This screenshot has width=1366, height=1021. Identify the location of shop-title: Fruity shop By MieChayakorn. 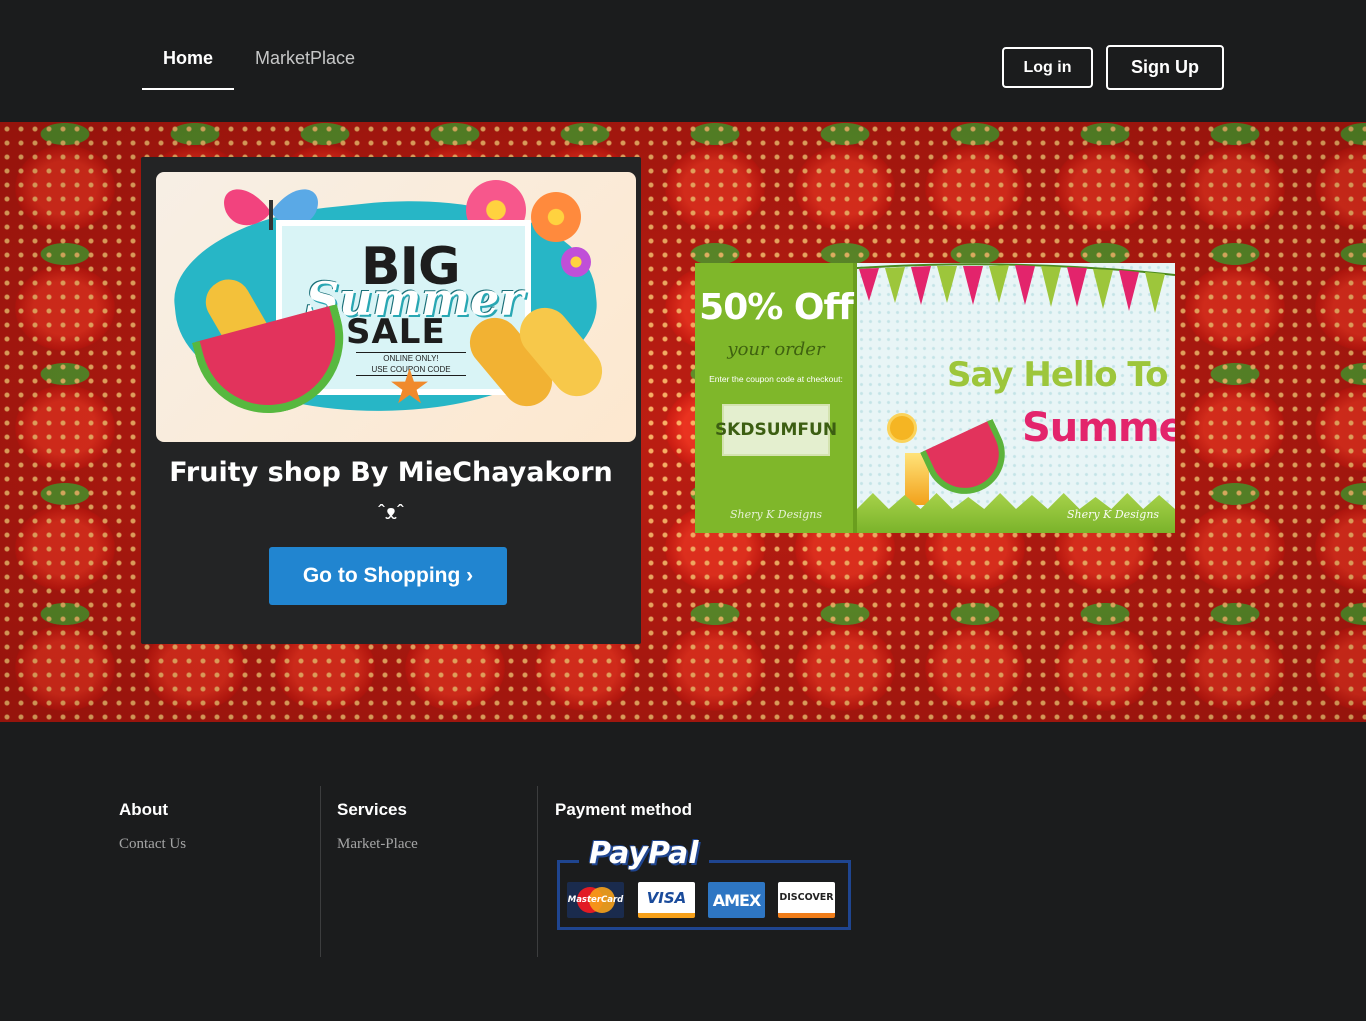
(391, 472).